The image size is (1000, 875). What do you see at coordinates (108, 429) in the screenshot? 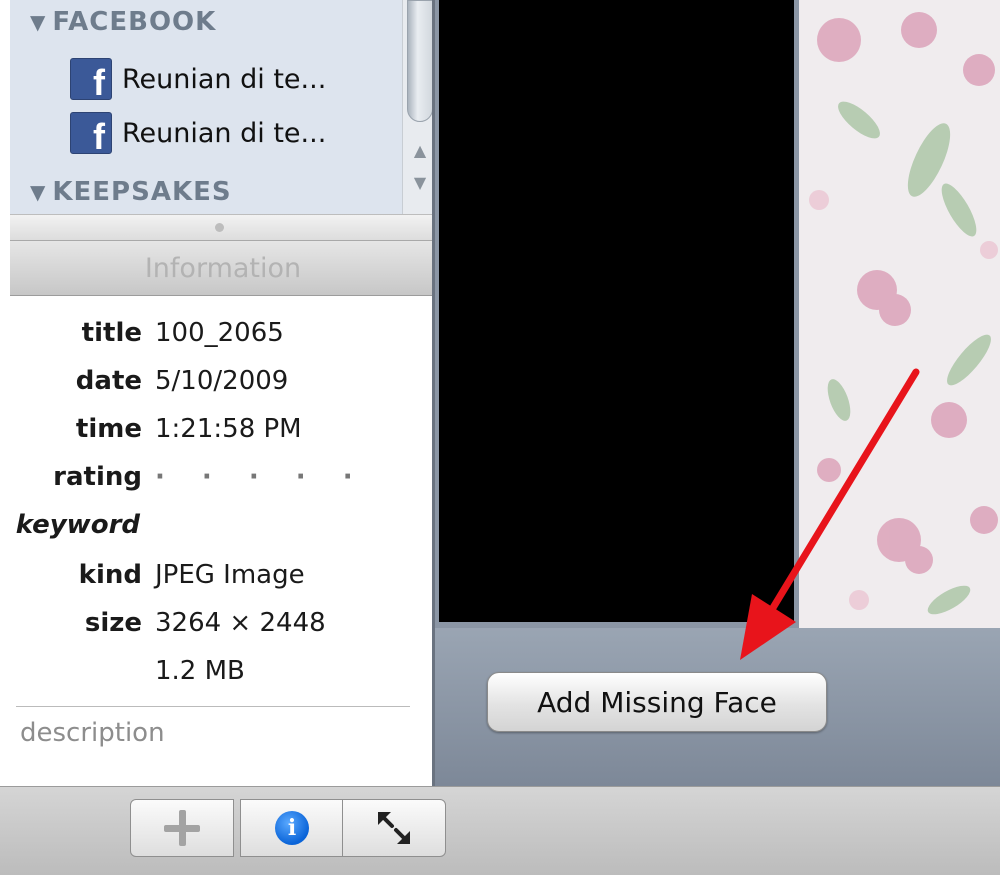
I see `info-key: time` at bounding box center [108, 429].